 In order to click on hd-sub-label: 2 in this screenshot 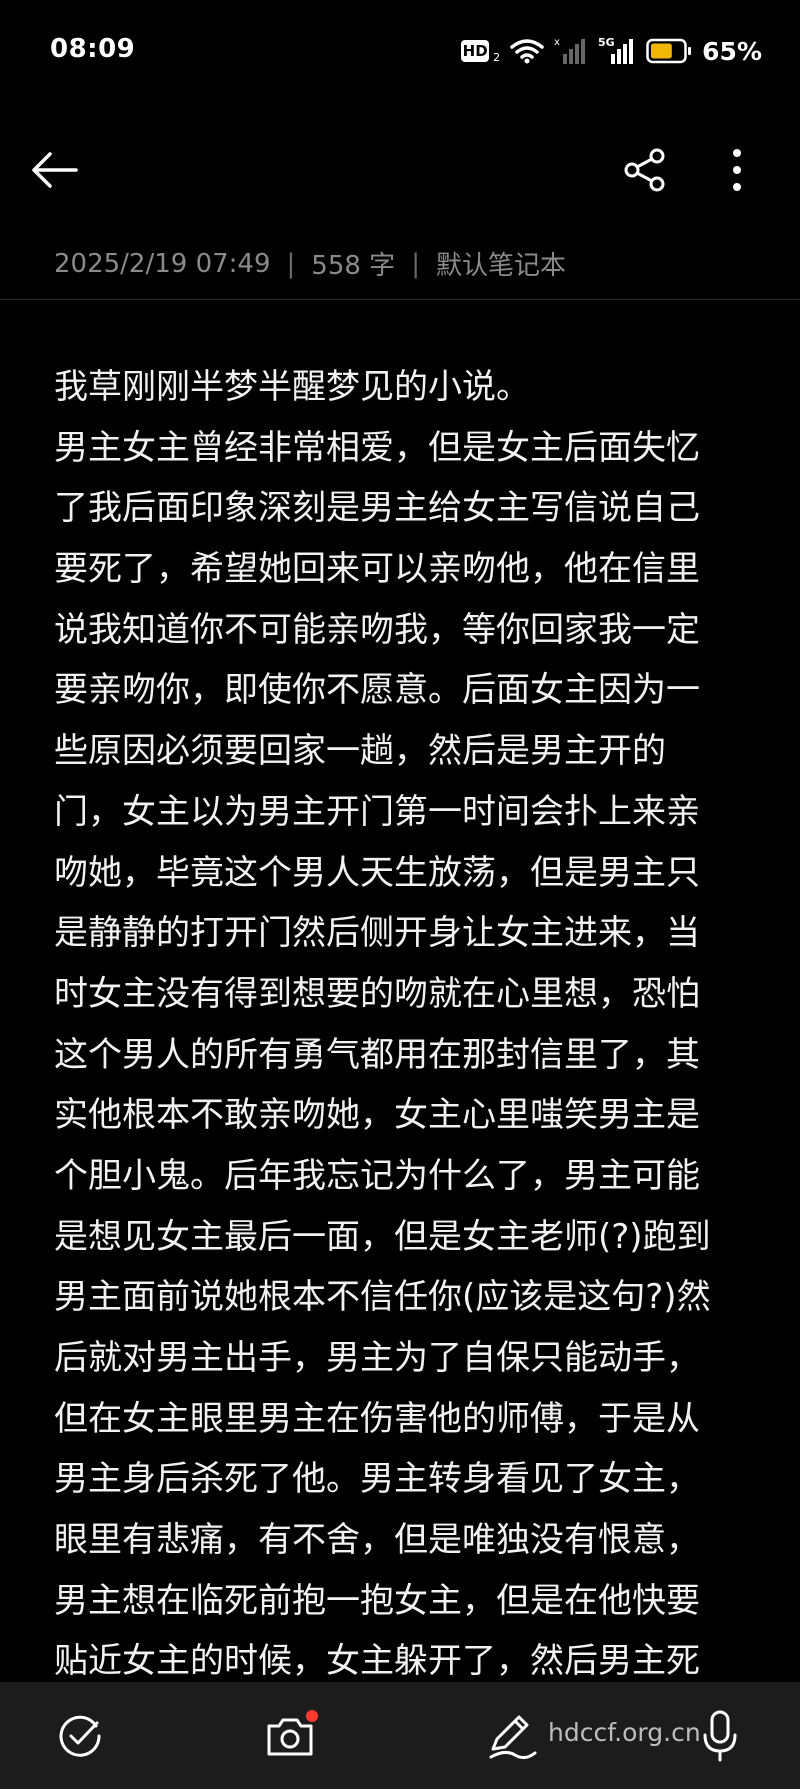, I will do `click(497, 57)`.